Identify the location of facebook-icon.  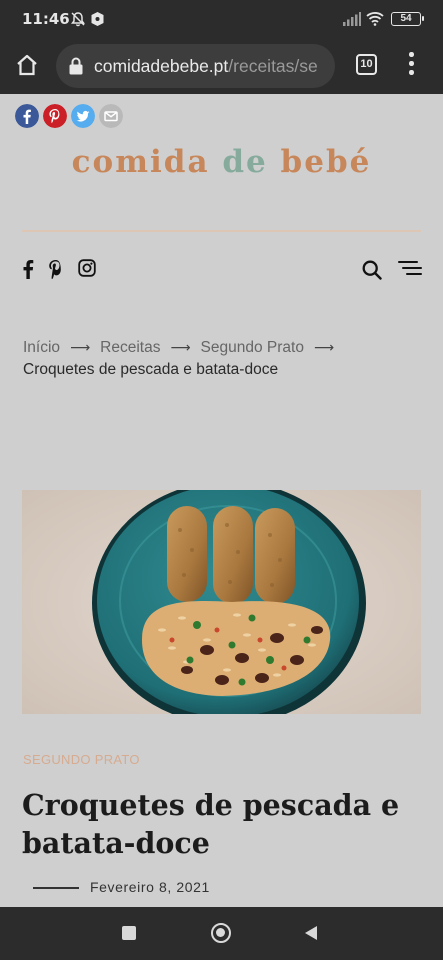
(28, 269).